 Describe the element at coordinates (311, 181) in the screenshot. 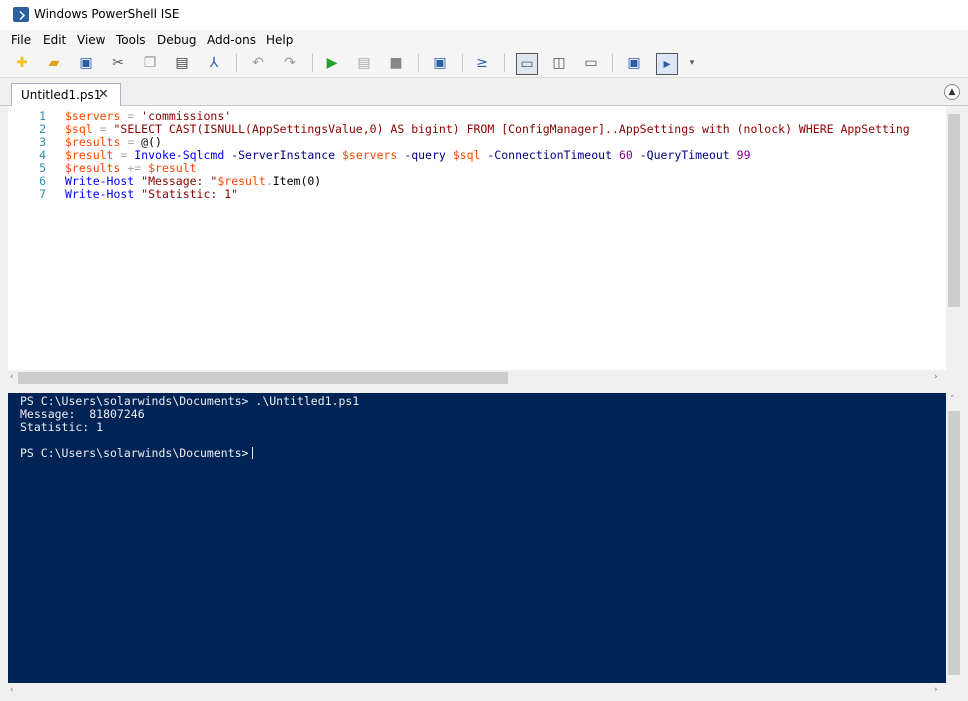

I see `code-token: (0)` at that location.